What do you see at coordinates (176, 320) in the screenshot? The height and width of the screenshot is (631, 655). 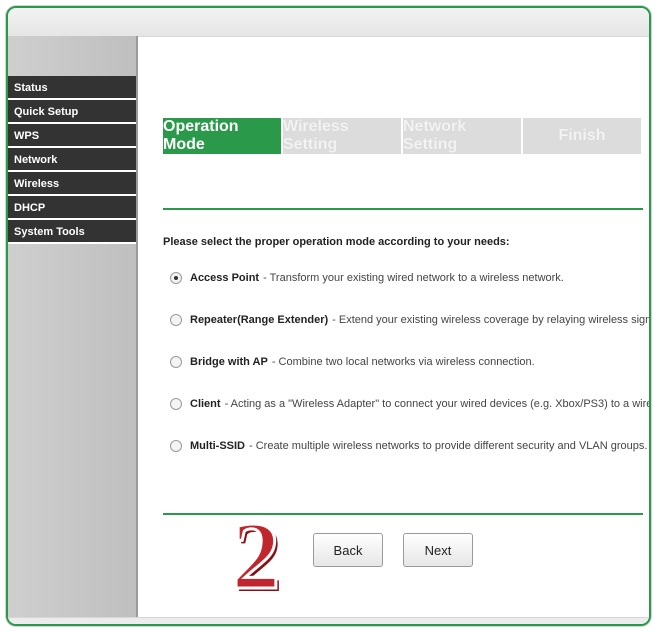 I see `radio-repeater` at bounding box center [176, 320].